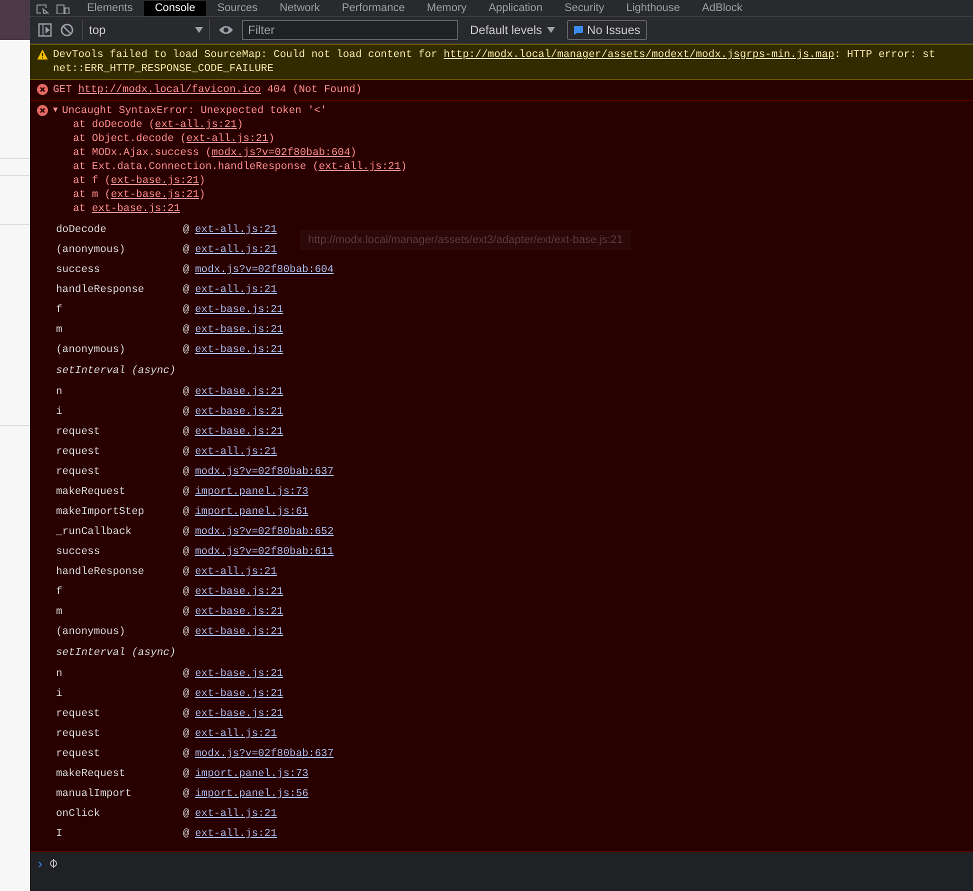 This screenshot has height=891, width=973. Describe the element at coordinates (513, 30) in the screenshot. I see `log-levels-dropdown: Default levels` at that location.